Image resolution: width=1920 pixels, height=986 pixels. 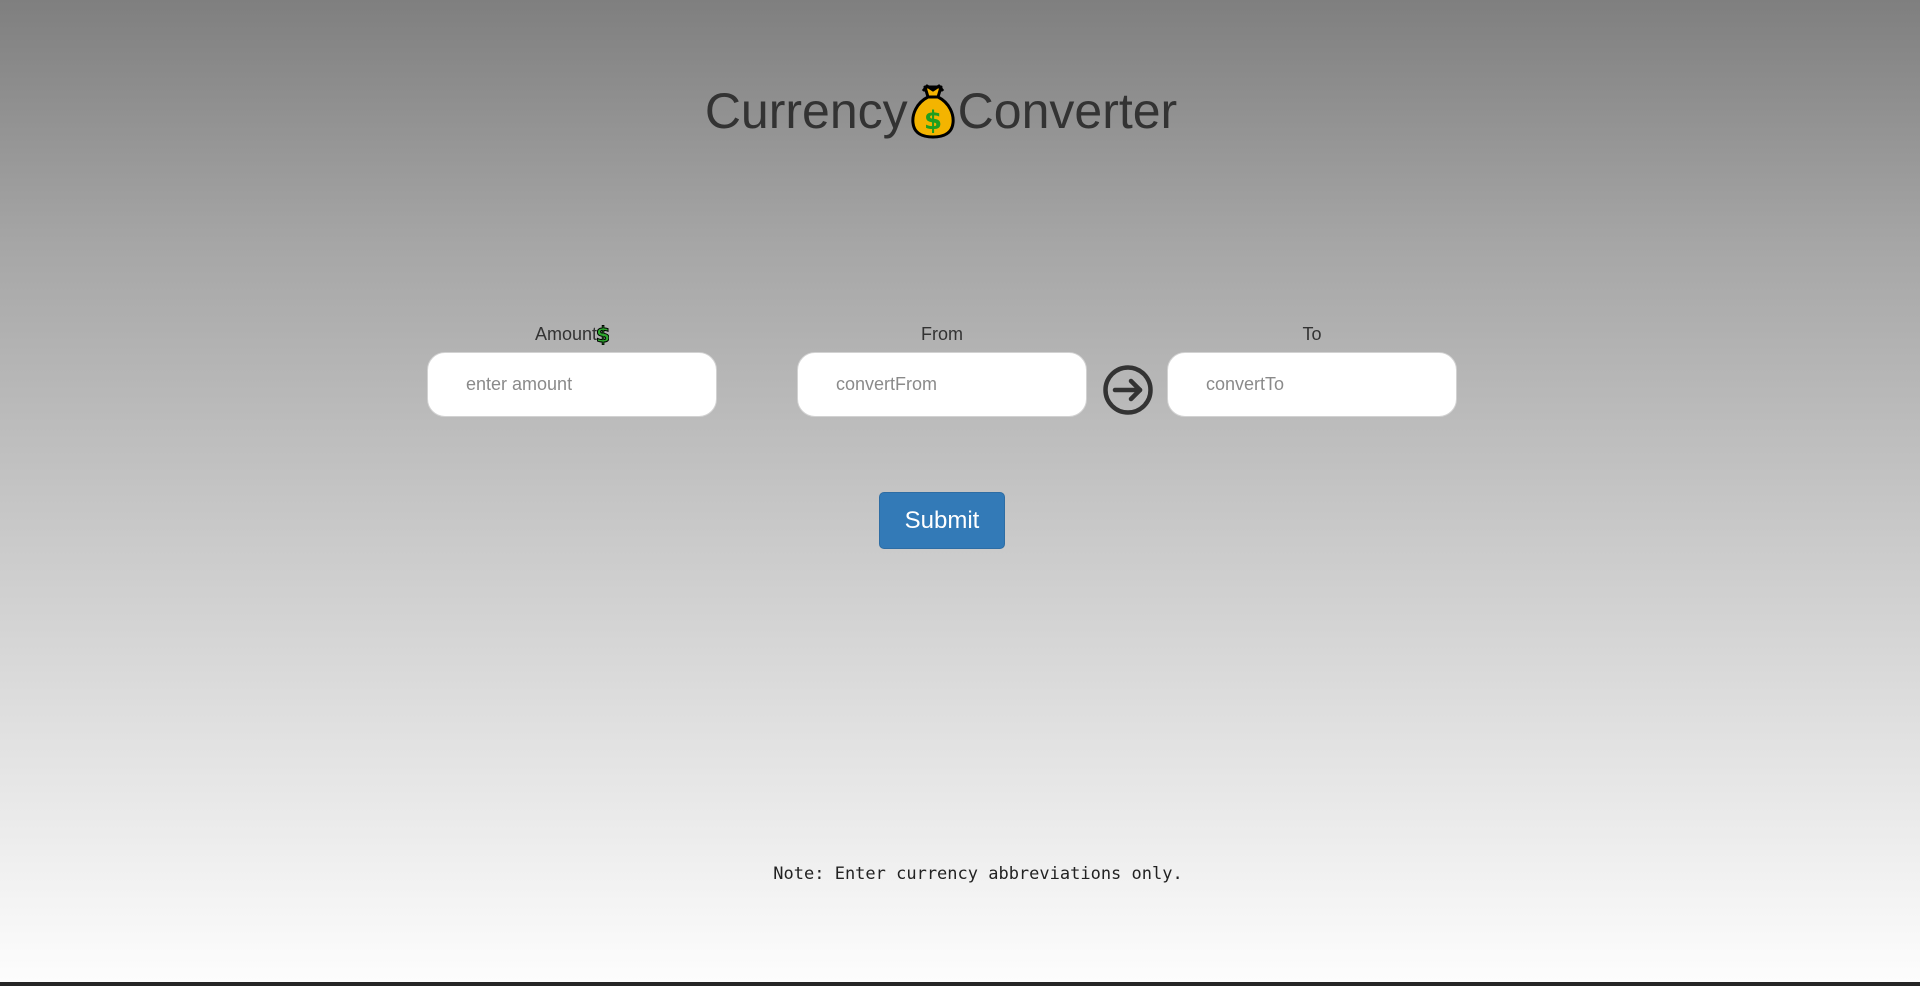 I want to click on title-converter: Converter, so click(x=1067, y=110).